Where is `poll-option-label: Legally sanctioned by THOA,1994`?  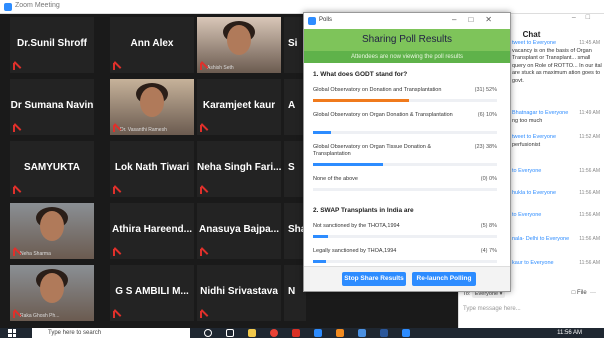
poll-option-label: Legally sanctioned by THOA,1994 is located at coordinates (355, 251).